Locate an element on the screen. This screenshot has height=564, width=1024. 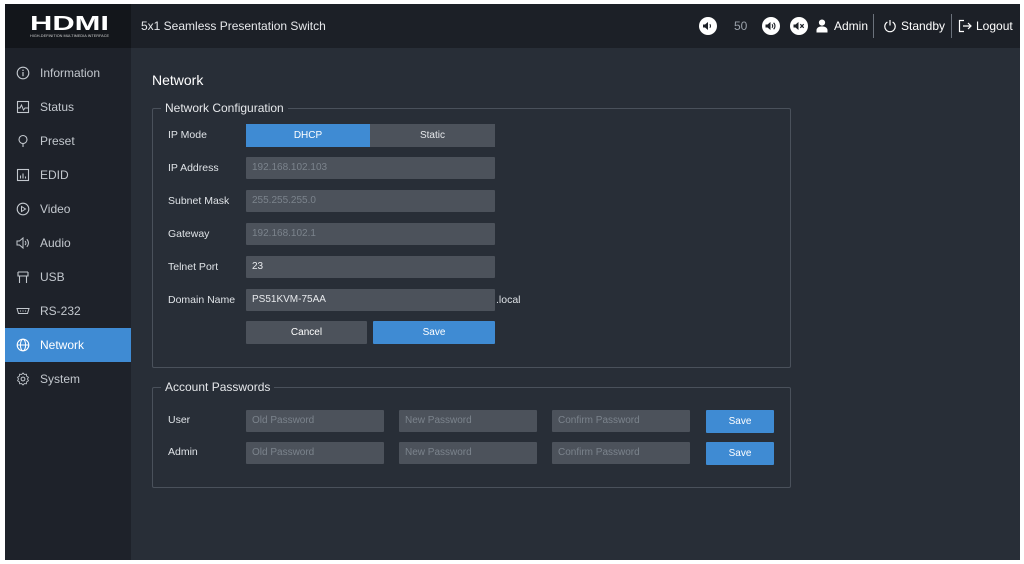
logout-button: Logout is located at coordinates (986, 26).